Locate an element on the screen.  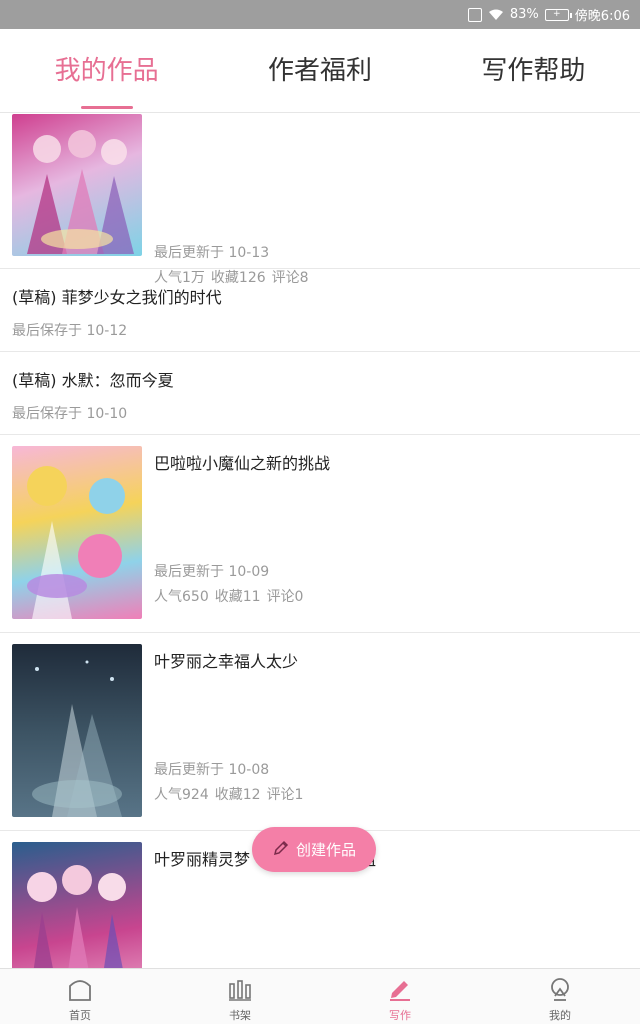
top-tabs: 我的作品 作者福利 写作帮助 is located at coordinates (320, 71).